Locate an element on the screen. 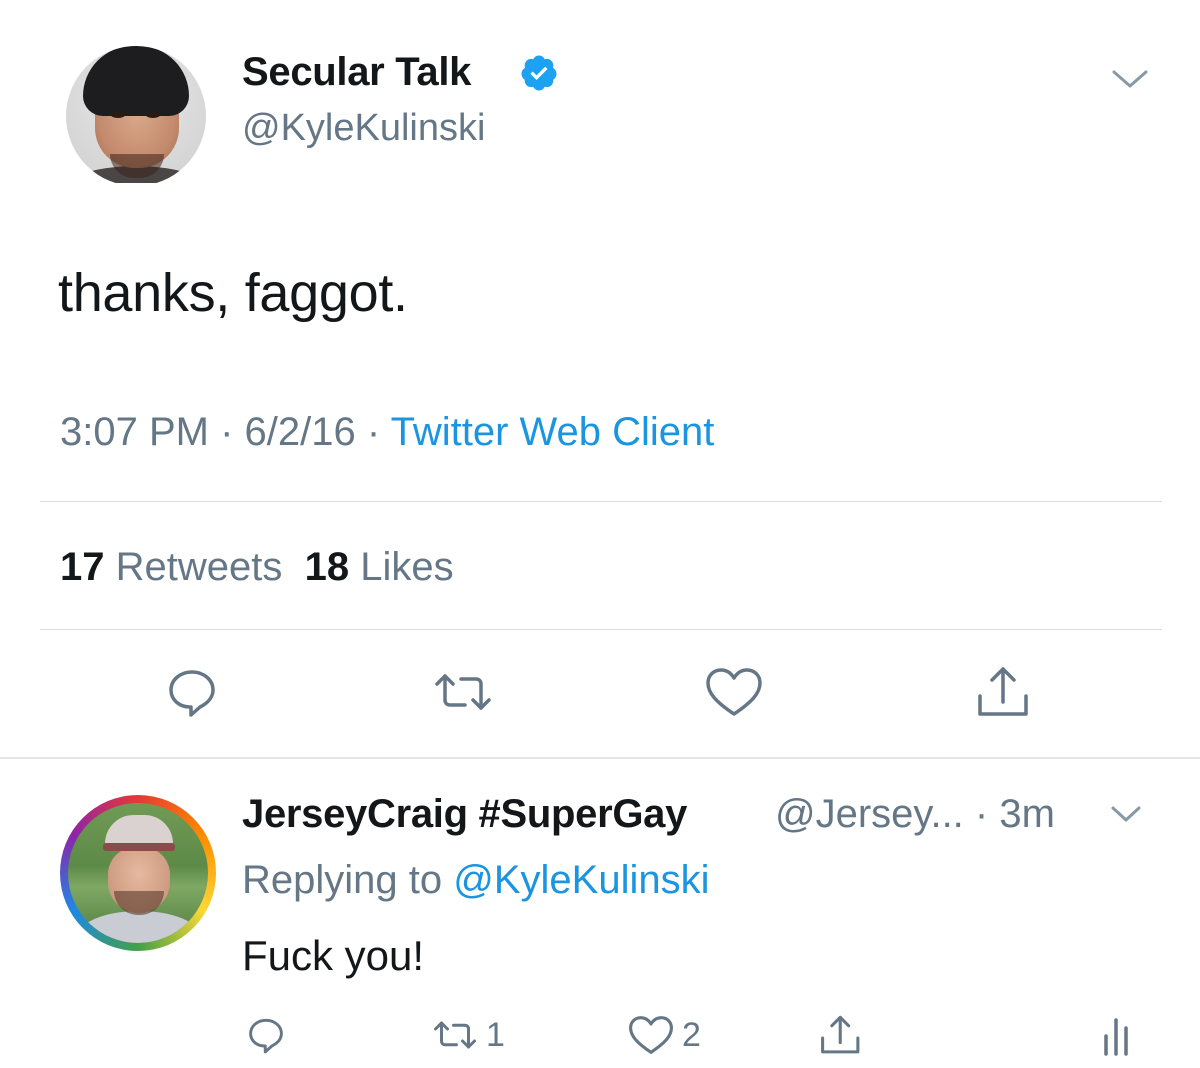 The height and width of the screenshot is (1068, 1200). reply-author-name: JerseyCraig #SuperGay is located at coordinates (464, 814).